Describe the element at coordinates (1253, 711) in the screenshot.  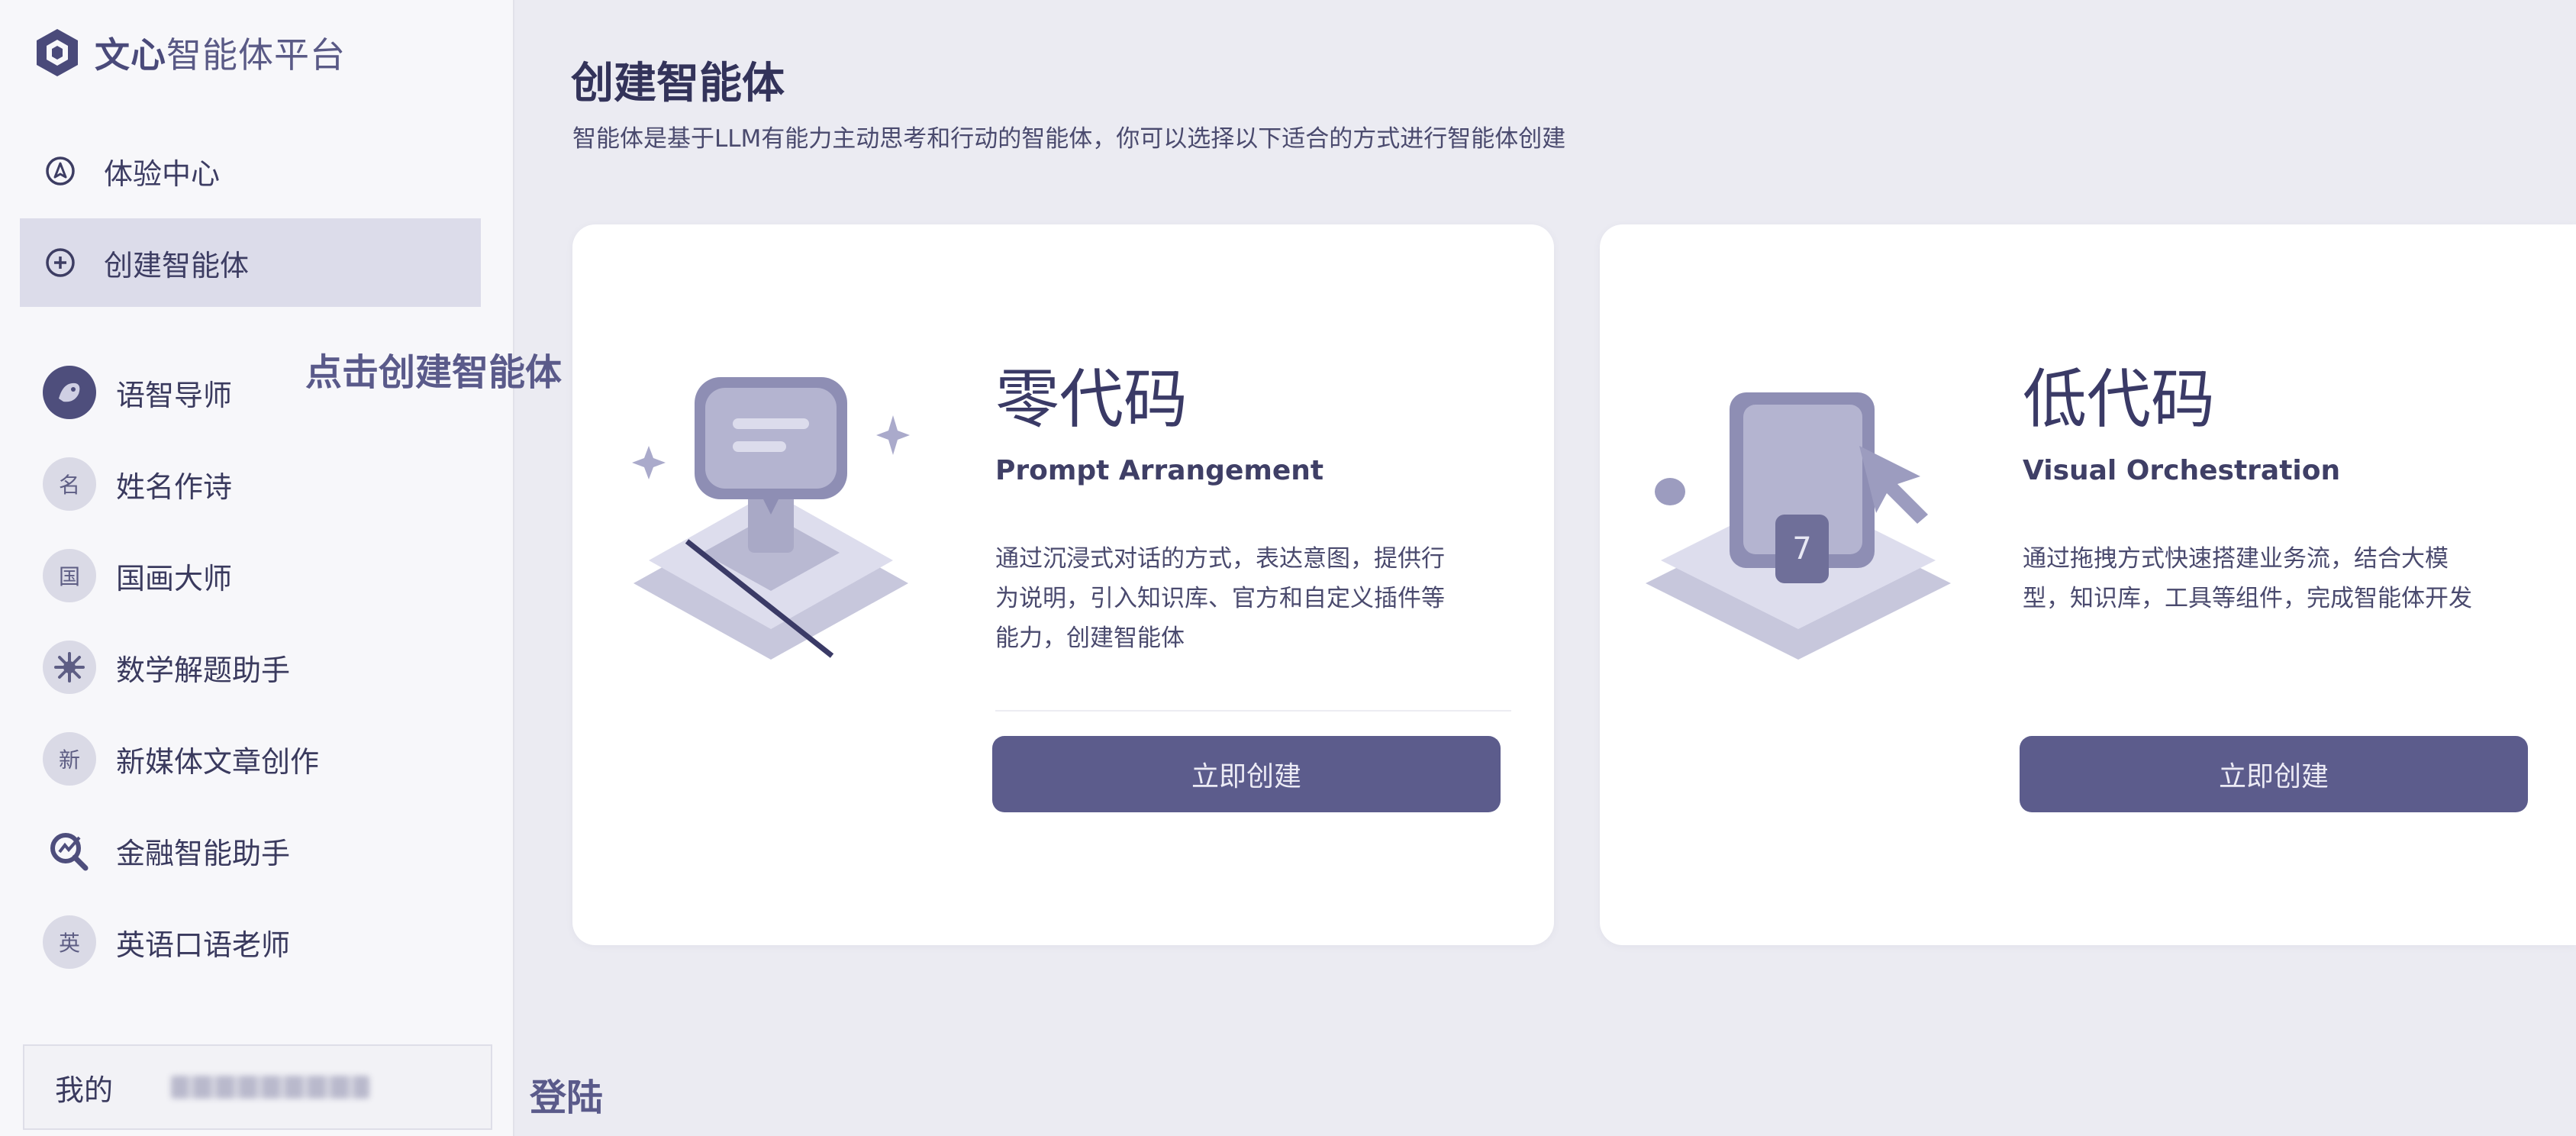
I see `card-divider` at that location.